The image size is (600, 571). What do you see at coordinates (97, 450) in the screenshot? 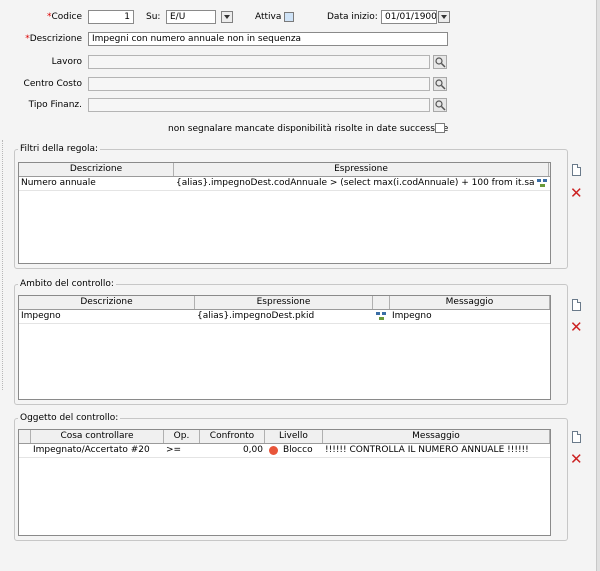
I see `oggetto-cell-cosa: Impegnato/Accertato #20` at bounding box center [97, 450].